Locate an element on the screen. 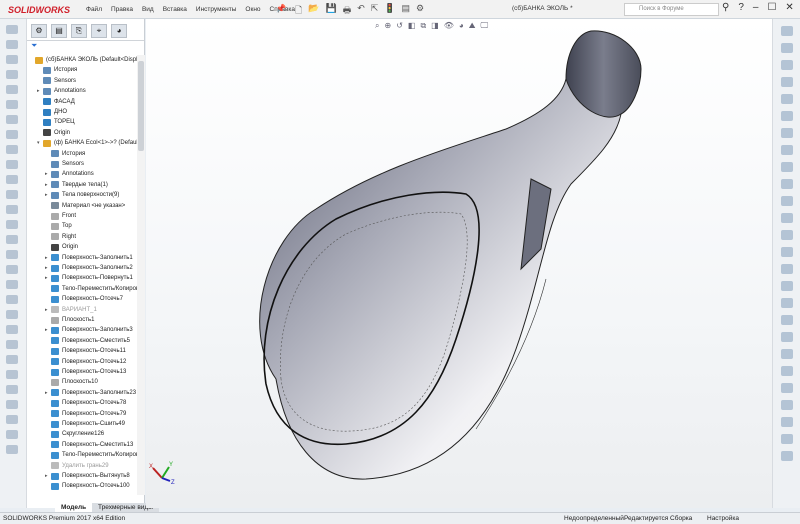  pin-icon: 📌 is located at coordinates (281, 8).